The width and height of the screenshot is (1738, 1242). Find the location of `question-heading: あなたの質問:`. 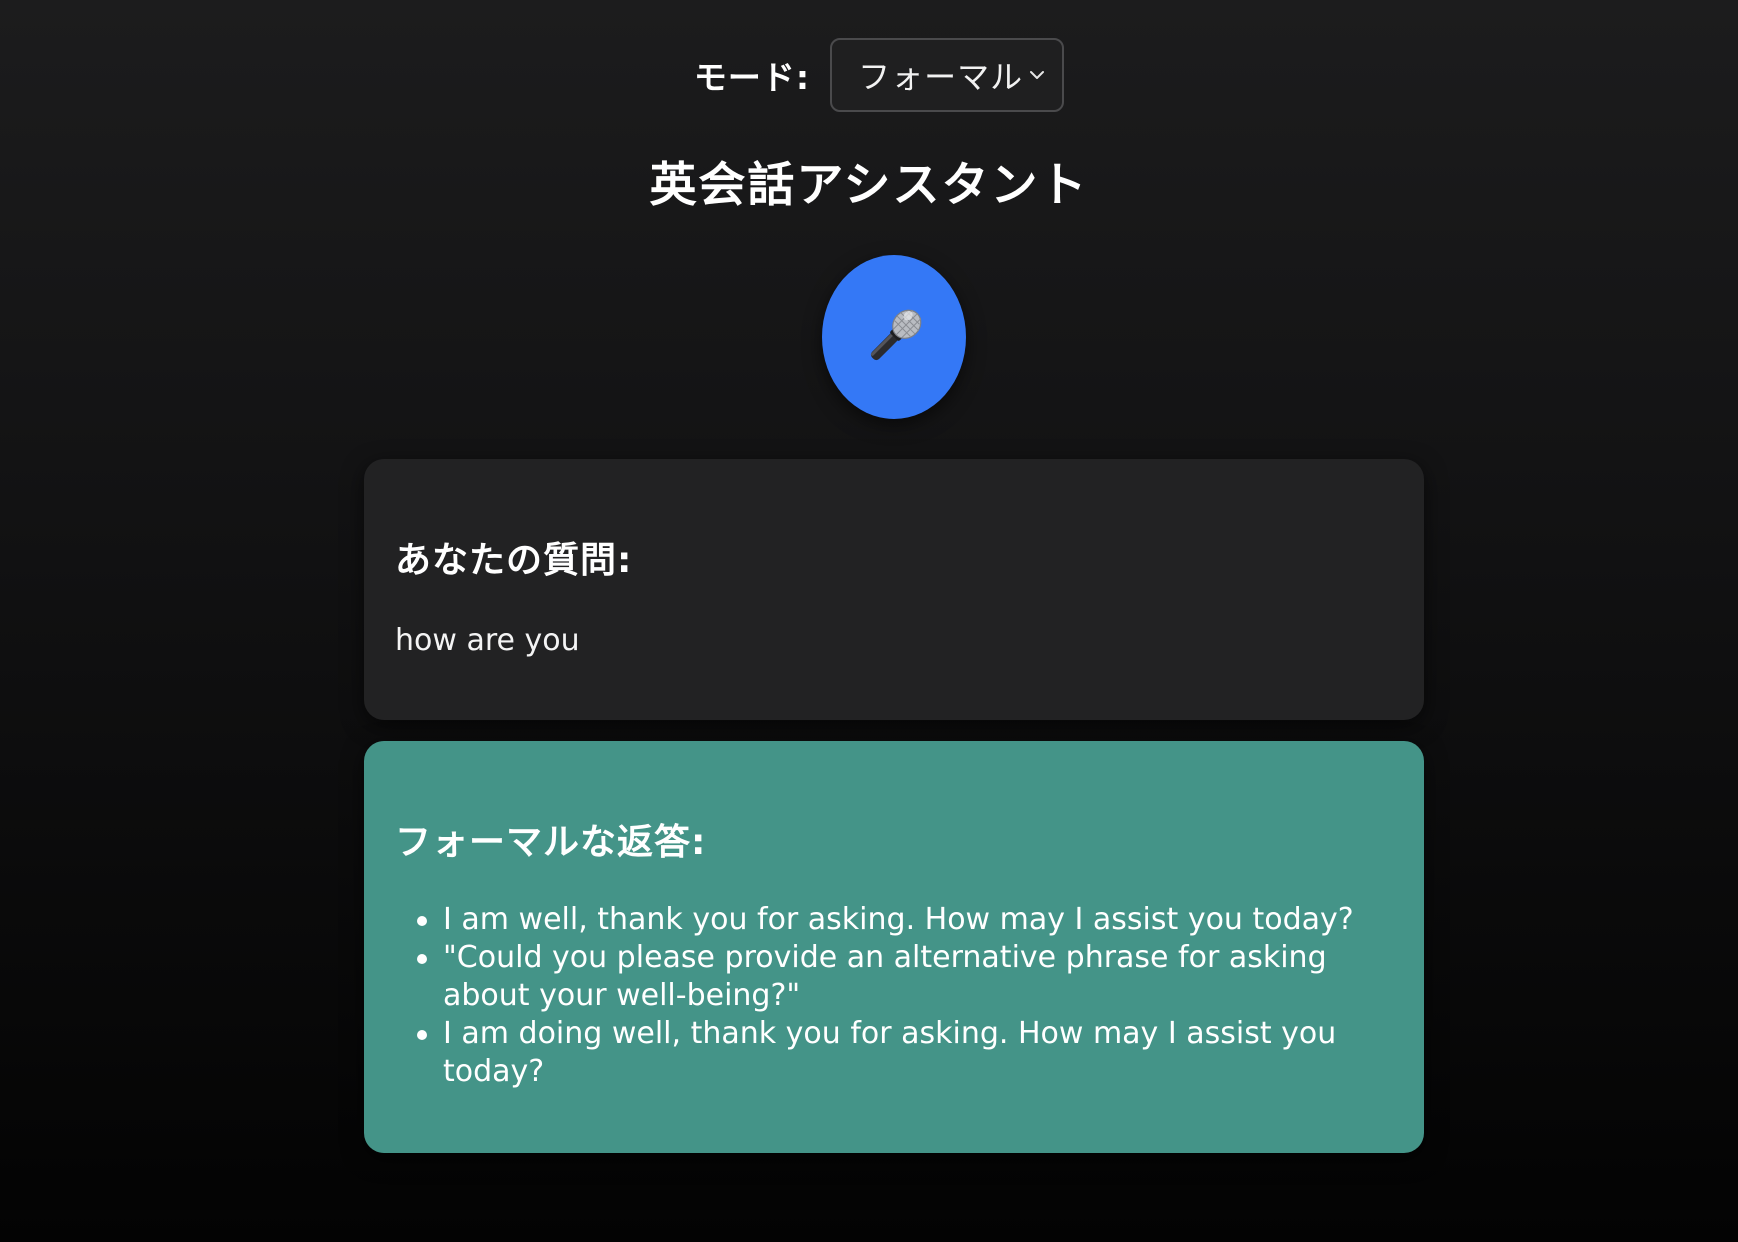

question-heading: あなたの質問: is located at coordinates (514, 560).